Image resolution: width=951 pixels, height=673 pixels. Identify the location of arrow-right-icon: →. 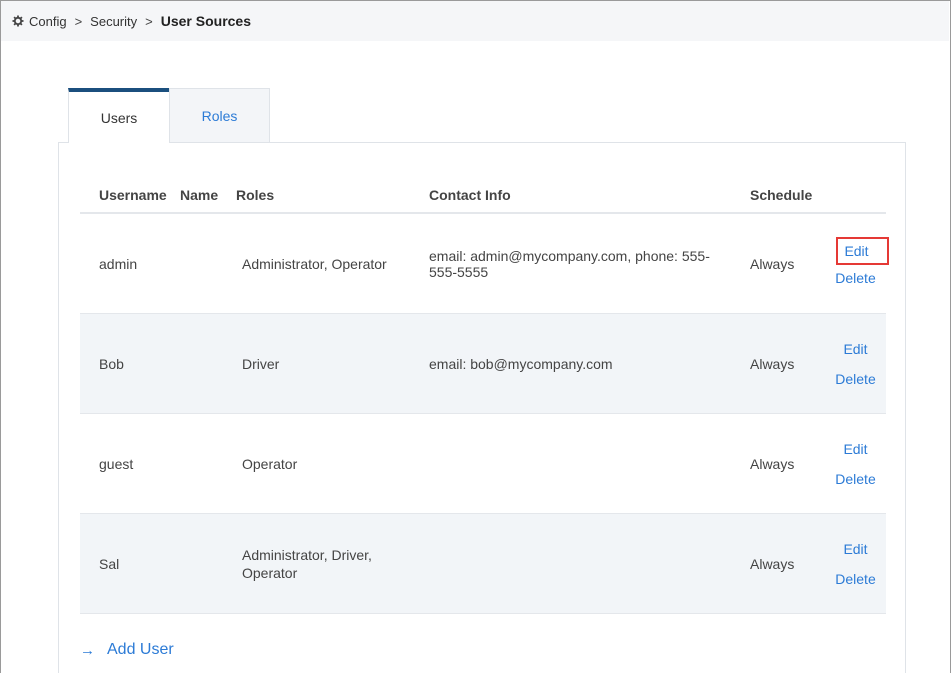
(87, 650).